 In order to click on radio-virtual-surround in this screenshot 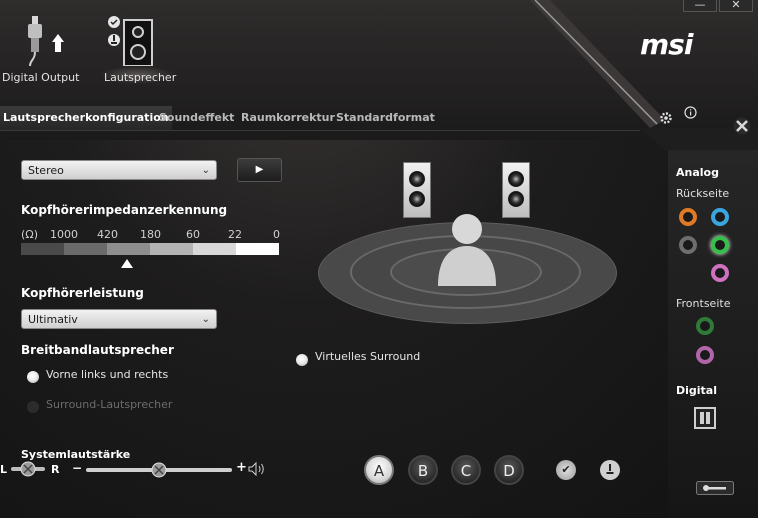, I will do `click(302, 360)`.